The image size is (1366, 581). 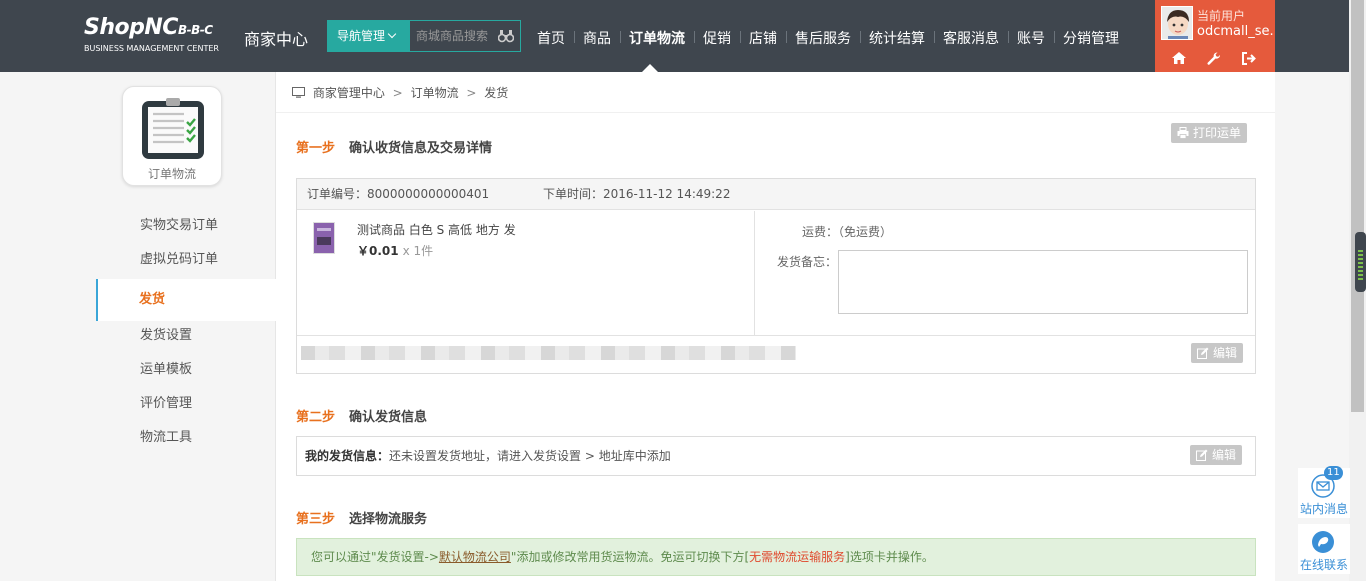 I want to click on sidebar-item-physical-orders: 实物交易订单, so click(x=186, y=226).